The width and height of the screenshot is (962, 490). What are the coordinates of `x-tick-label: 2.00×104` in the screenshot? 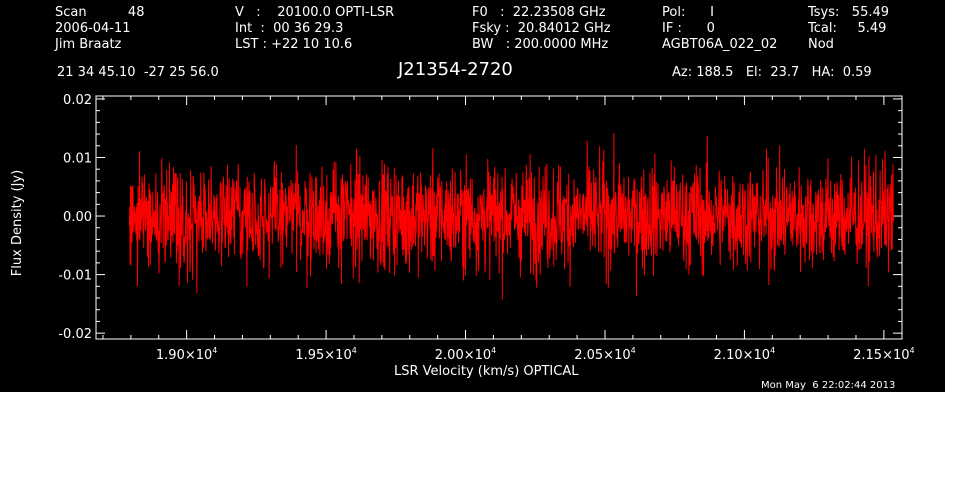 It's located at (465, 354).